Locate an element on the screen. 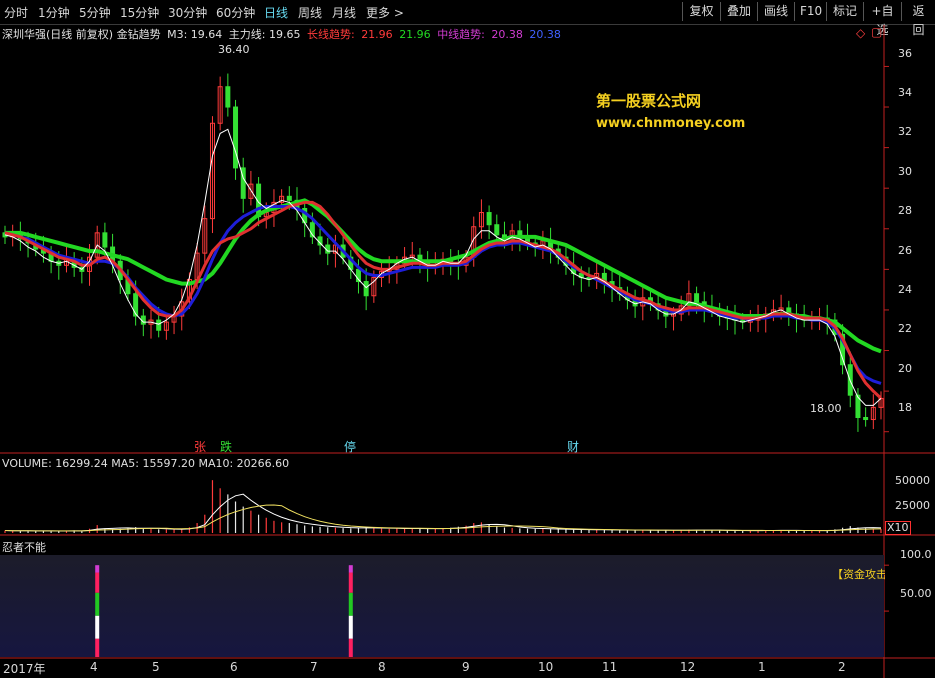 This screenshot has height=678, width=935. indicator-title: 忍者不能 is located at coordinates (24, 547).